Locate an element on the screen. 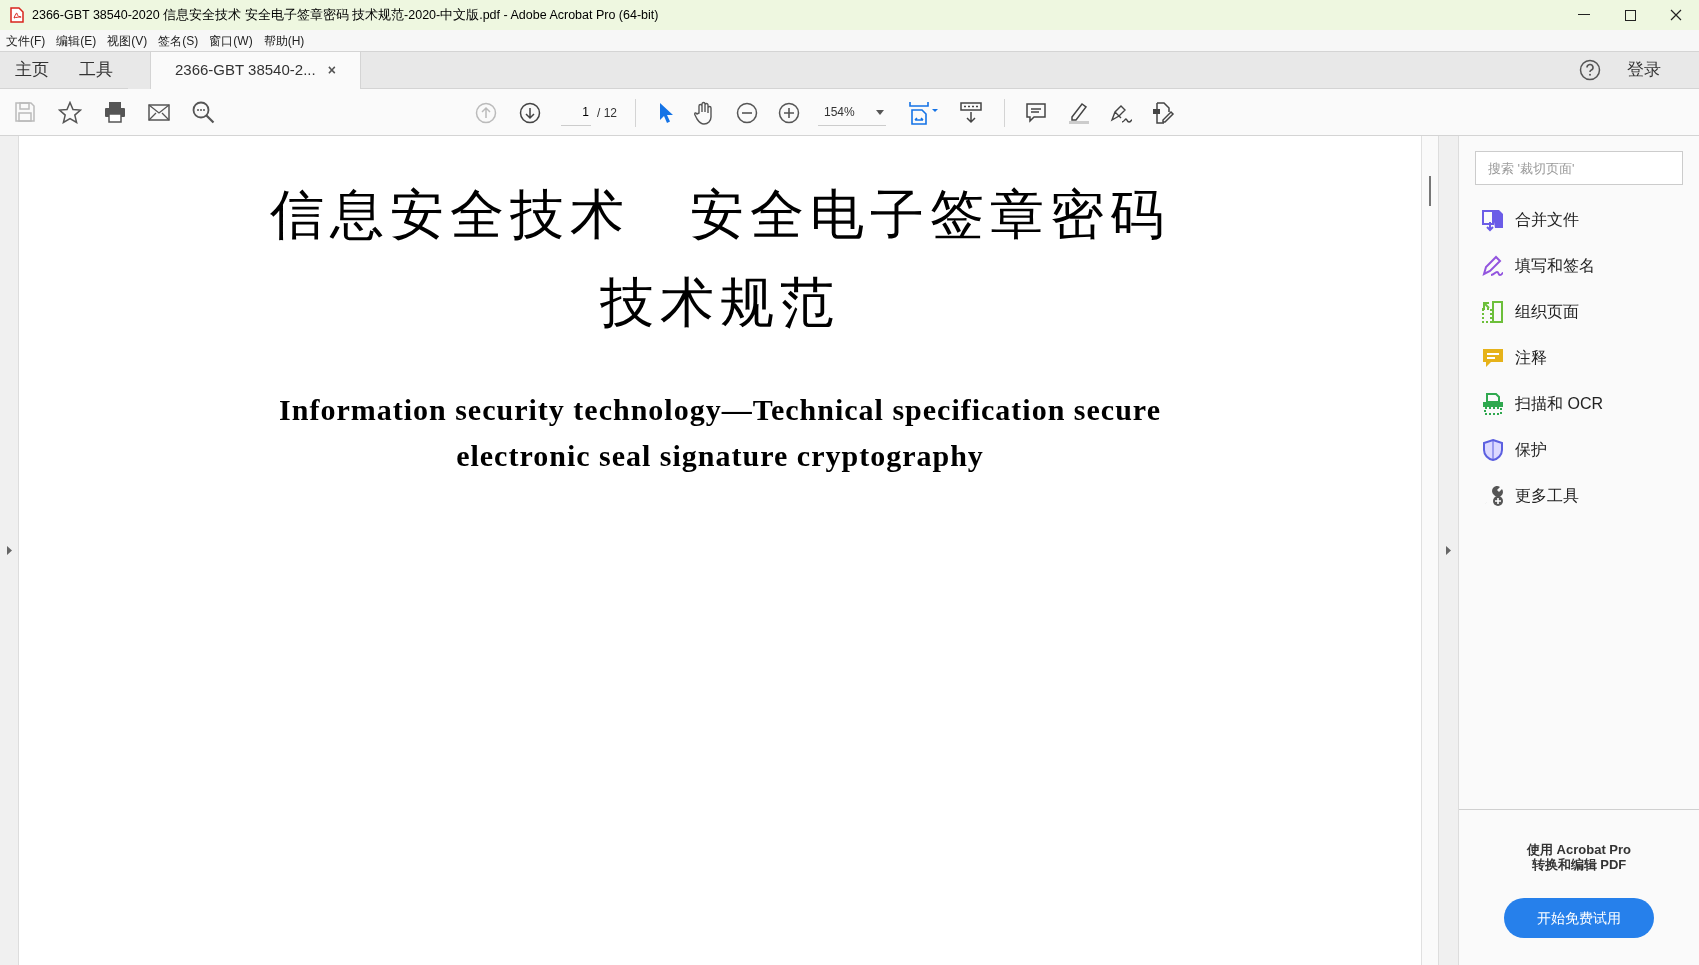 Image resolution: width=1699 pixels, height=965 pixels. comment-icon is located at coordinates (1036, 112).